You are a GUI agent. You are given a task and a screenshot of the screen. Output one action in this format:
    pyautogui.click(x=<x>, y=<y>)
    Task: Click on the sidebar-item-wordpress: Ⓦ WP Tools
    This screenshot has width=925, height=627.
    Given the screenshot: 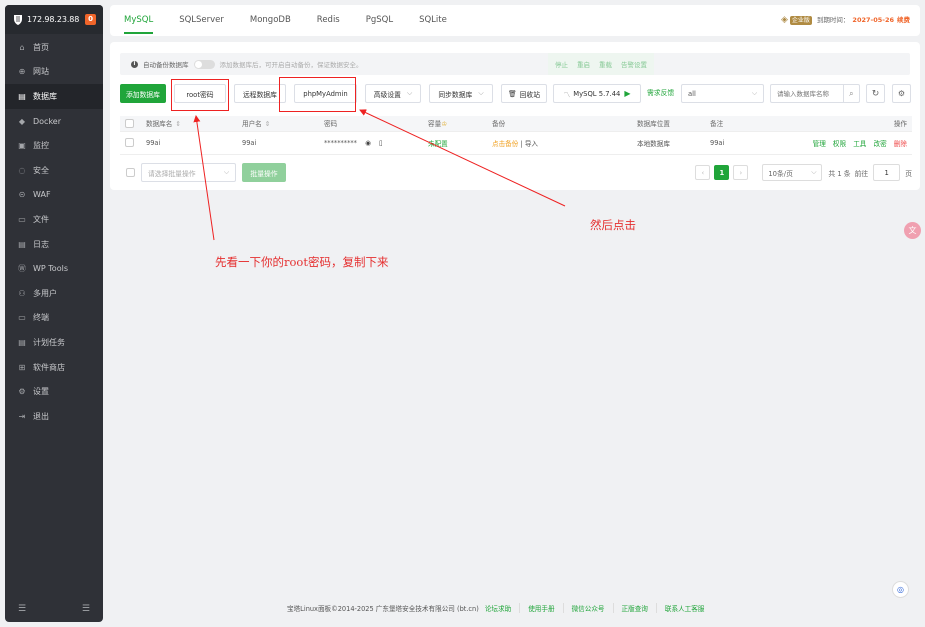 What is the action you would take?
    pyautogui.click(x=54, y=268)
    